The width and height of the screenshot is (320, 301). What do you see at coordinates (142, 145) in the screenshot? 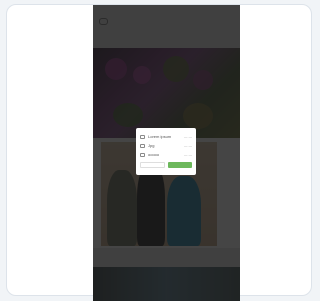
I see `image-icon` at bounding box center [142, 145].